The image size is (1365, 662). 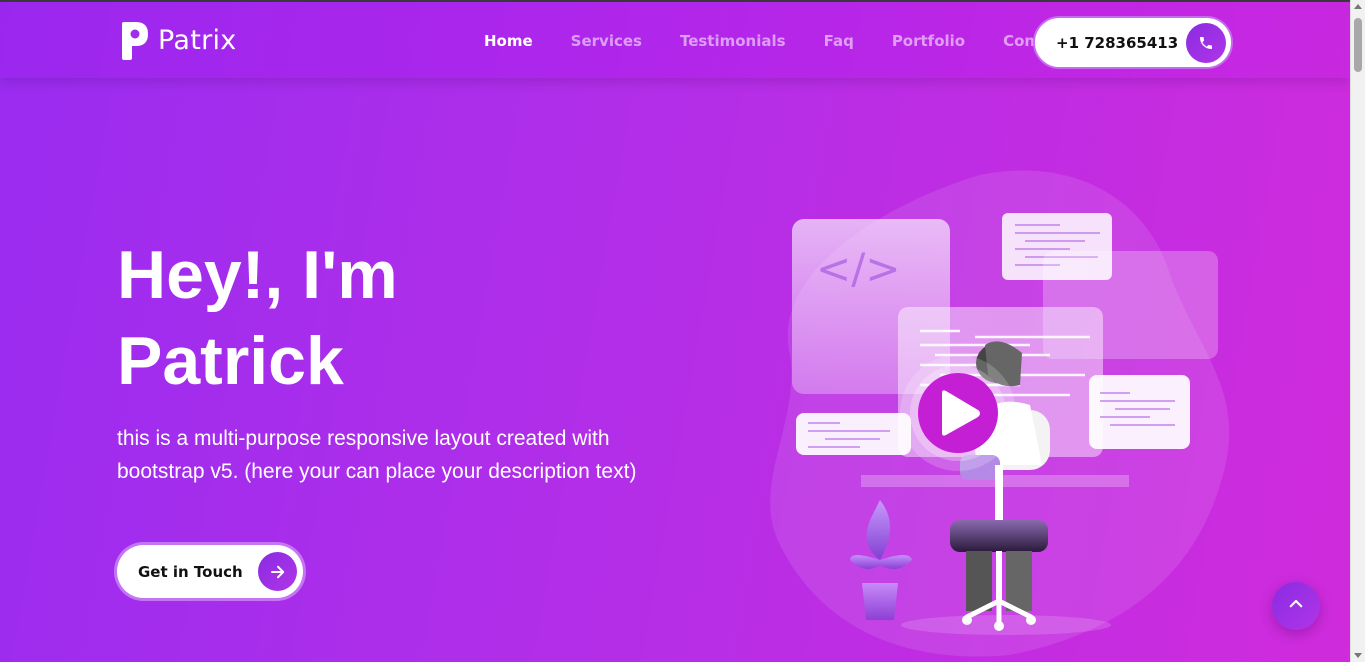 I want to click on scroll-to-top-button, so click(x=1296, y=606).